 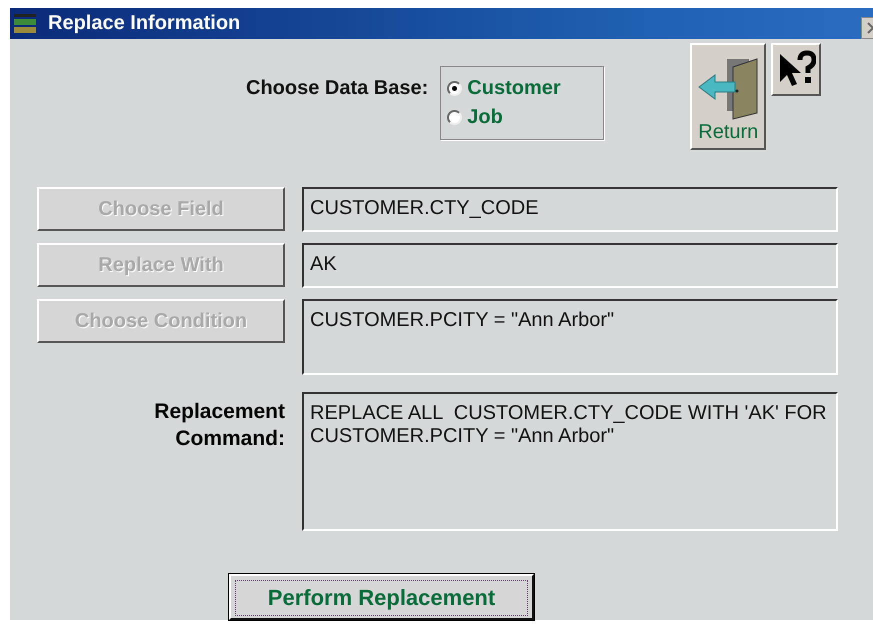 I want to click on command-field: REPLACE ALL CUSTOMER.CTY_CODE WITH 'AK' FOR CUSTOMER.PCITY = "Ann Arbor", so click(x=570, y=461).